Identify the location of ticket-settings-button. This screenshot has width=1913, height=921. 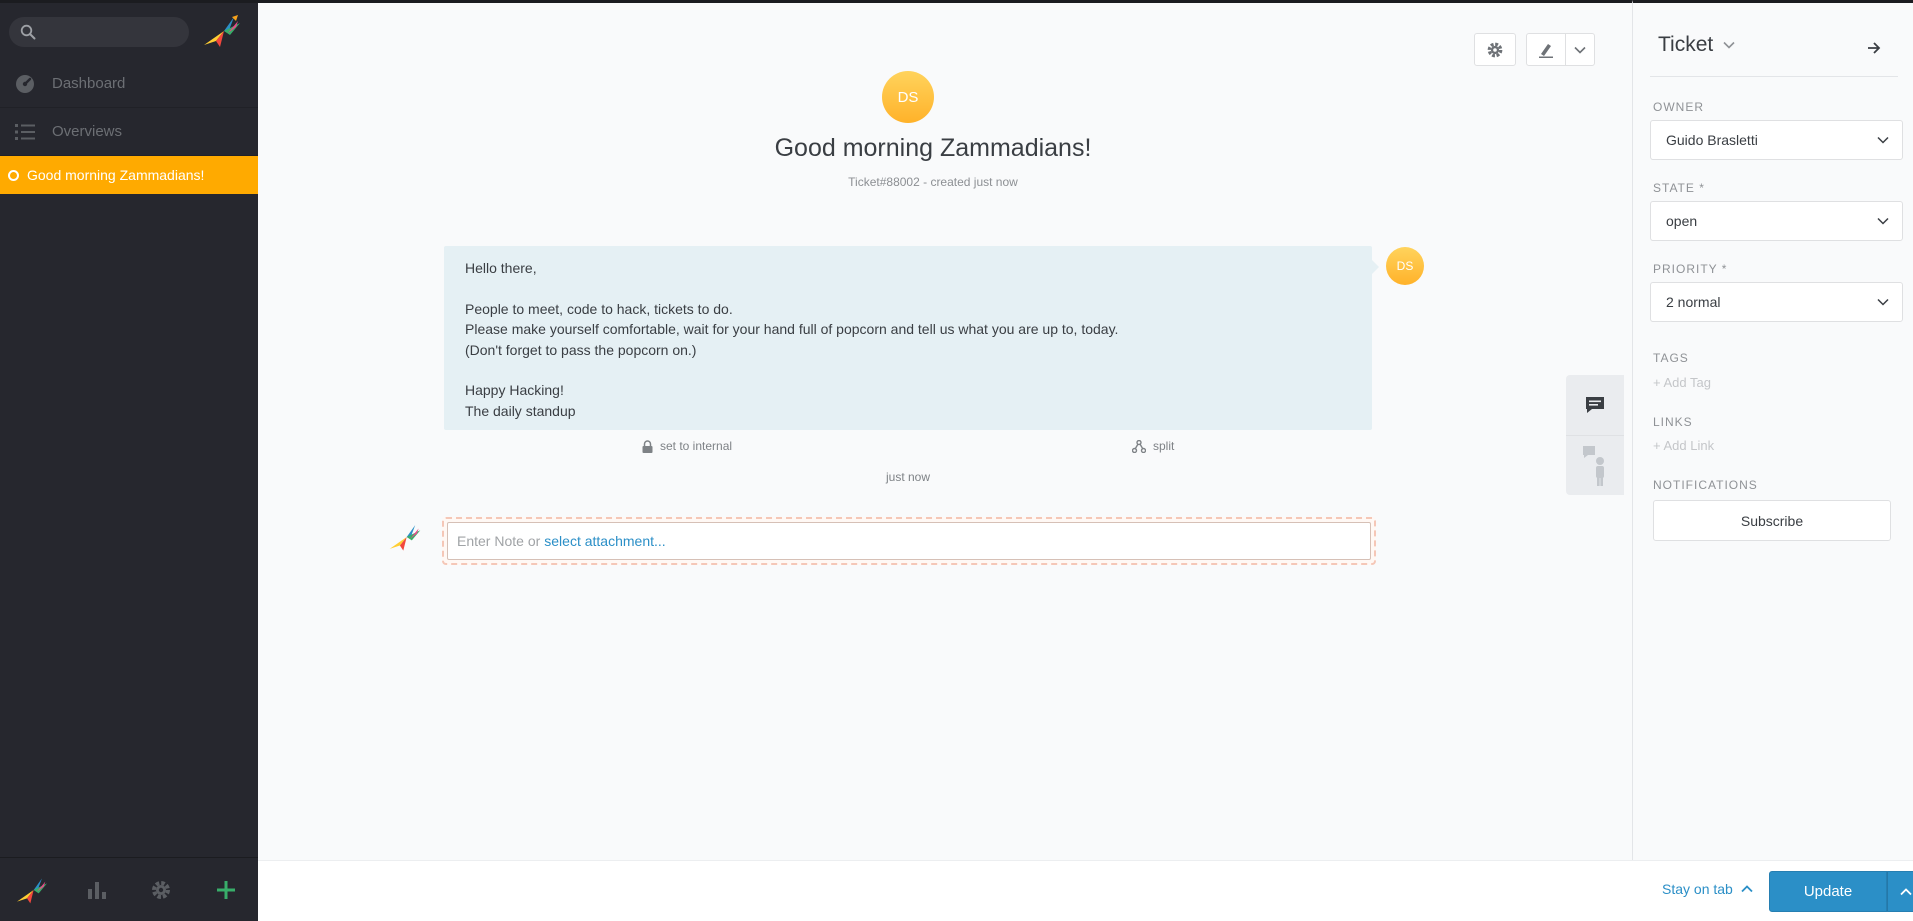
(1495, 49).